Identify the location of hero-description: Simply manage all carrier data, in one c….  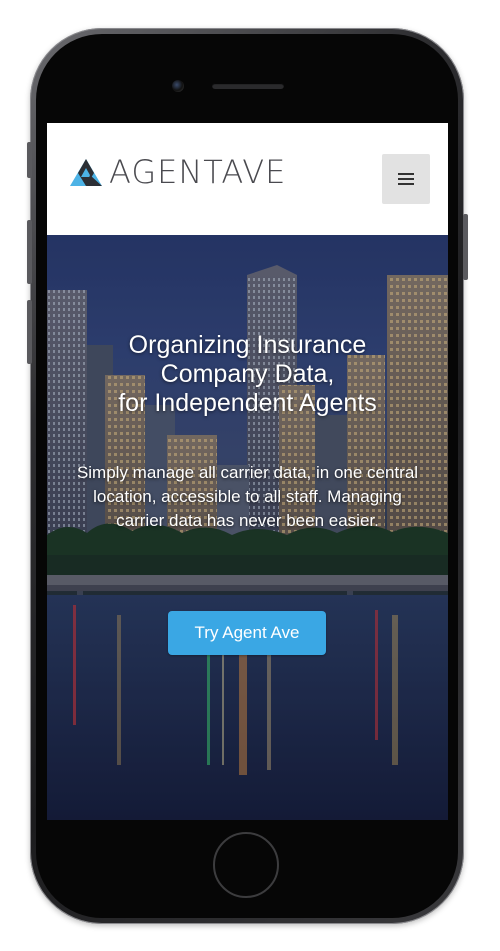
(247, 496).